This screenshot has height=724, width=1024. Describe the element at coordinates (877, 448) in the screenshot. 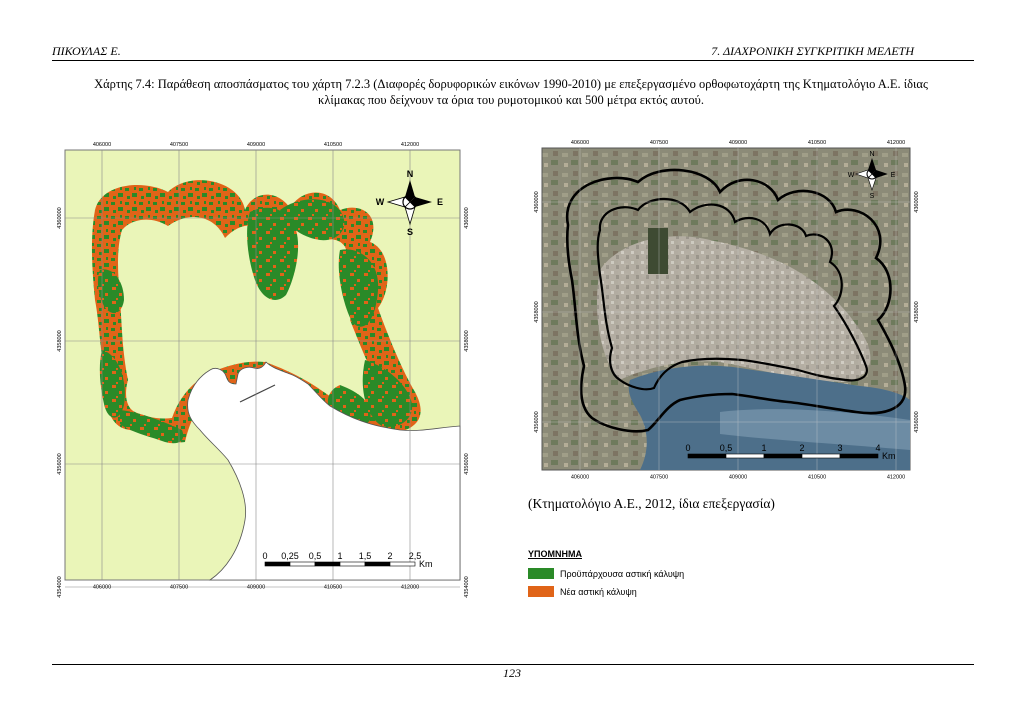

I see `scale-label: 4` at that location.